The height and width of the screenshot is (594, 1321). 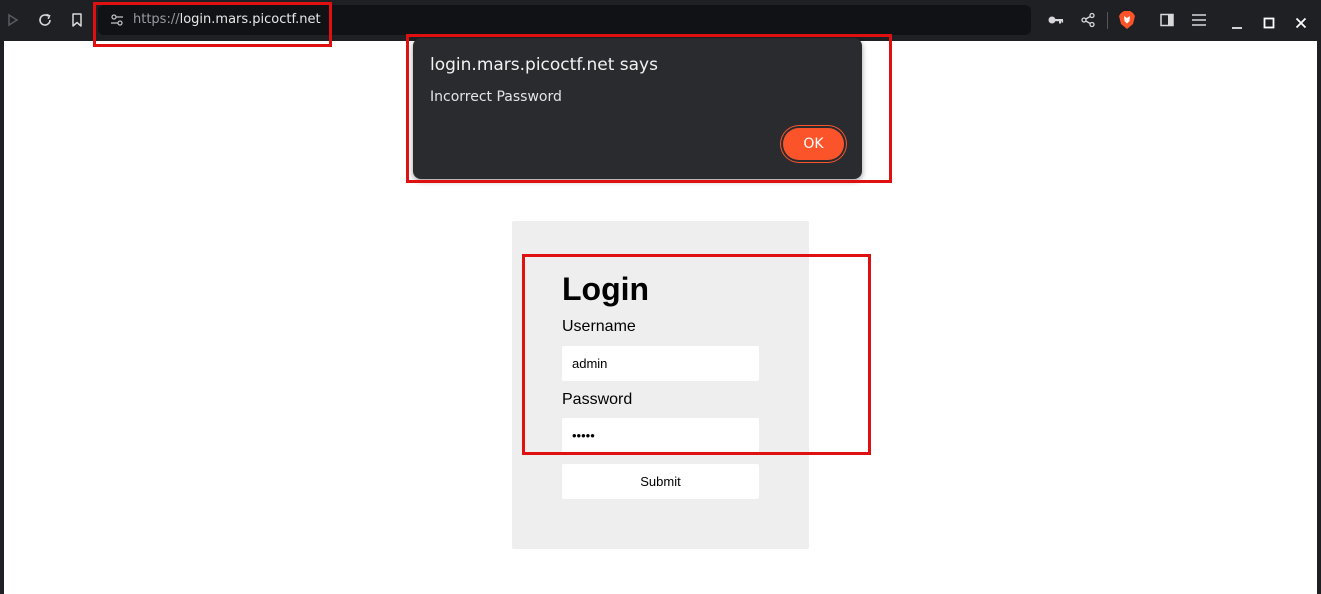 What do you see at coordinates (599, 326) in the screenshot?
I see `username-label: Username` at bounding box center [599, 326].